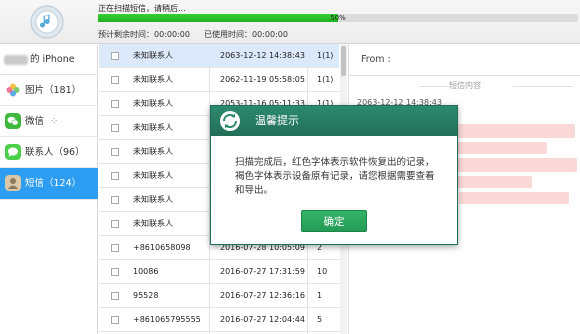 The height and width of the screenshot is (334, 580). Describe the element at coordinates (262, 271) in the screenshot. I see `message-date: 2016-07-27 17:31:59` at that location.